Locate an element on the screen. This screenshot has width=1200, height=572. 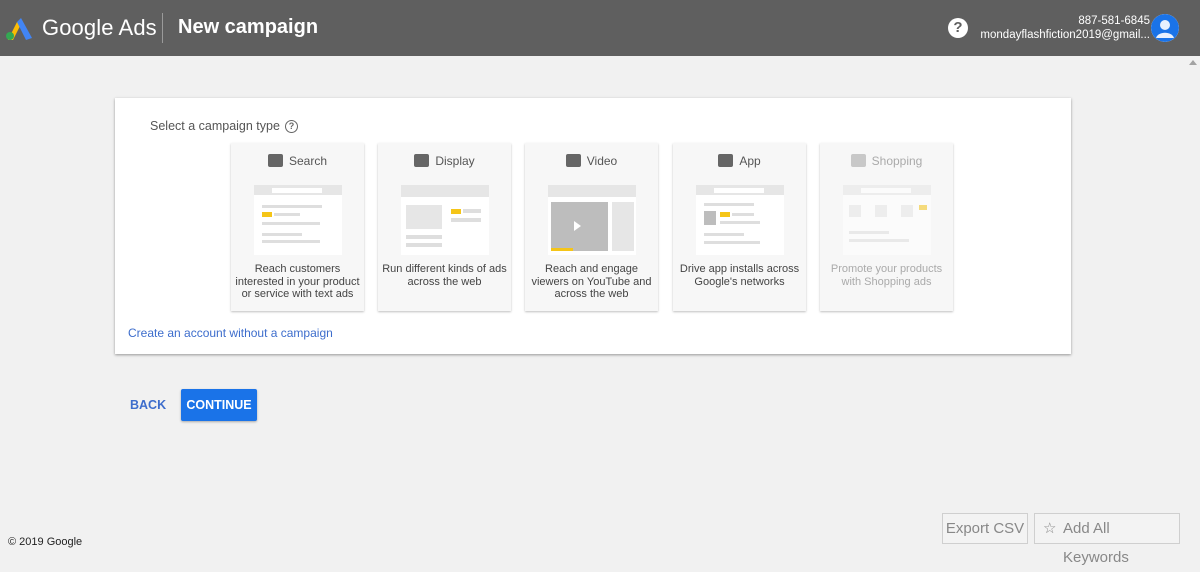
account-phone: 887-581-6845 is located at coordinates (1114, 21).